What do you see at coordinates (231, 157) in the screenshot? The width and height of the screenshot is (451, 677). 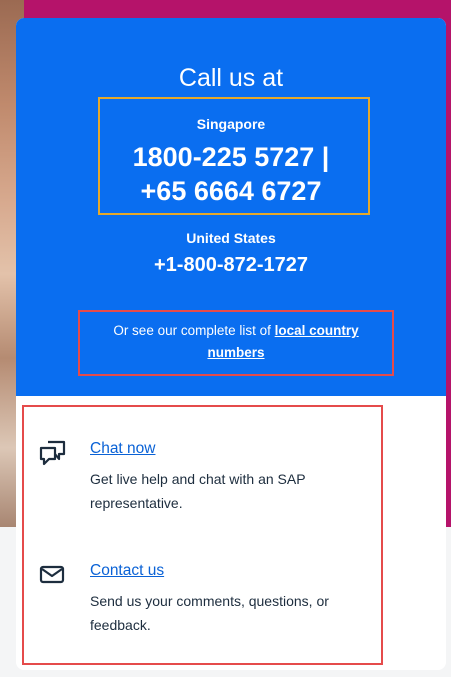 I see `singapore-phone-line1: 1800-225 5727 |` at bounding box center [231, 157].